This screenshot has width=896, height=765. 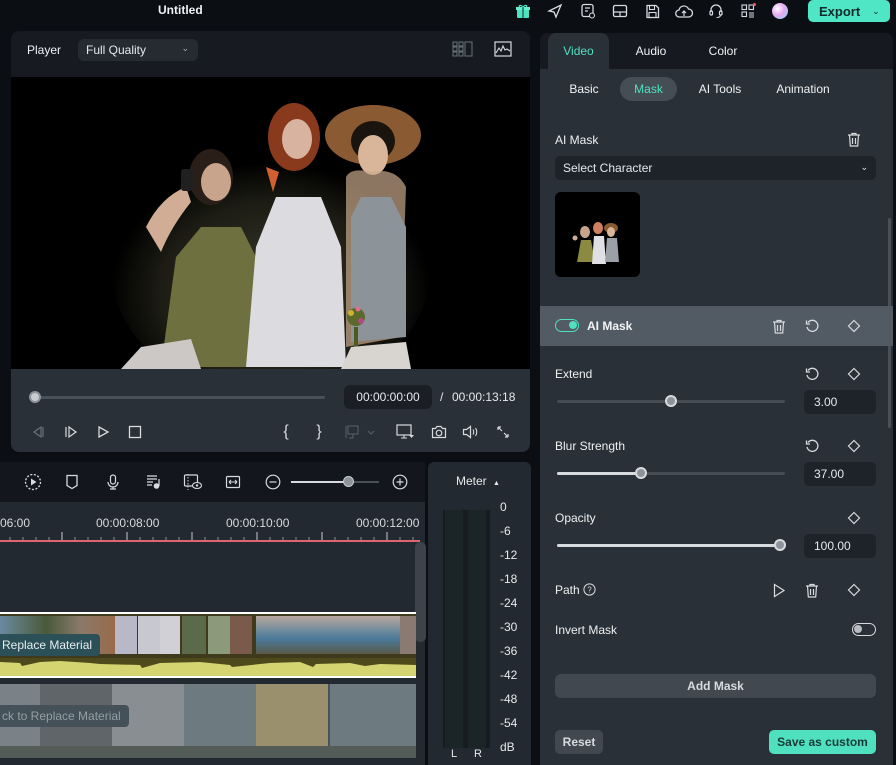 I want to click on path-delete-icon, so click(x=812, y=590).